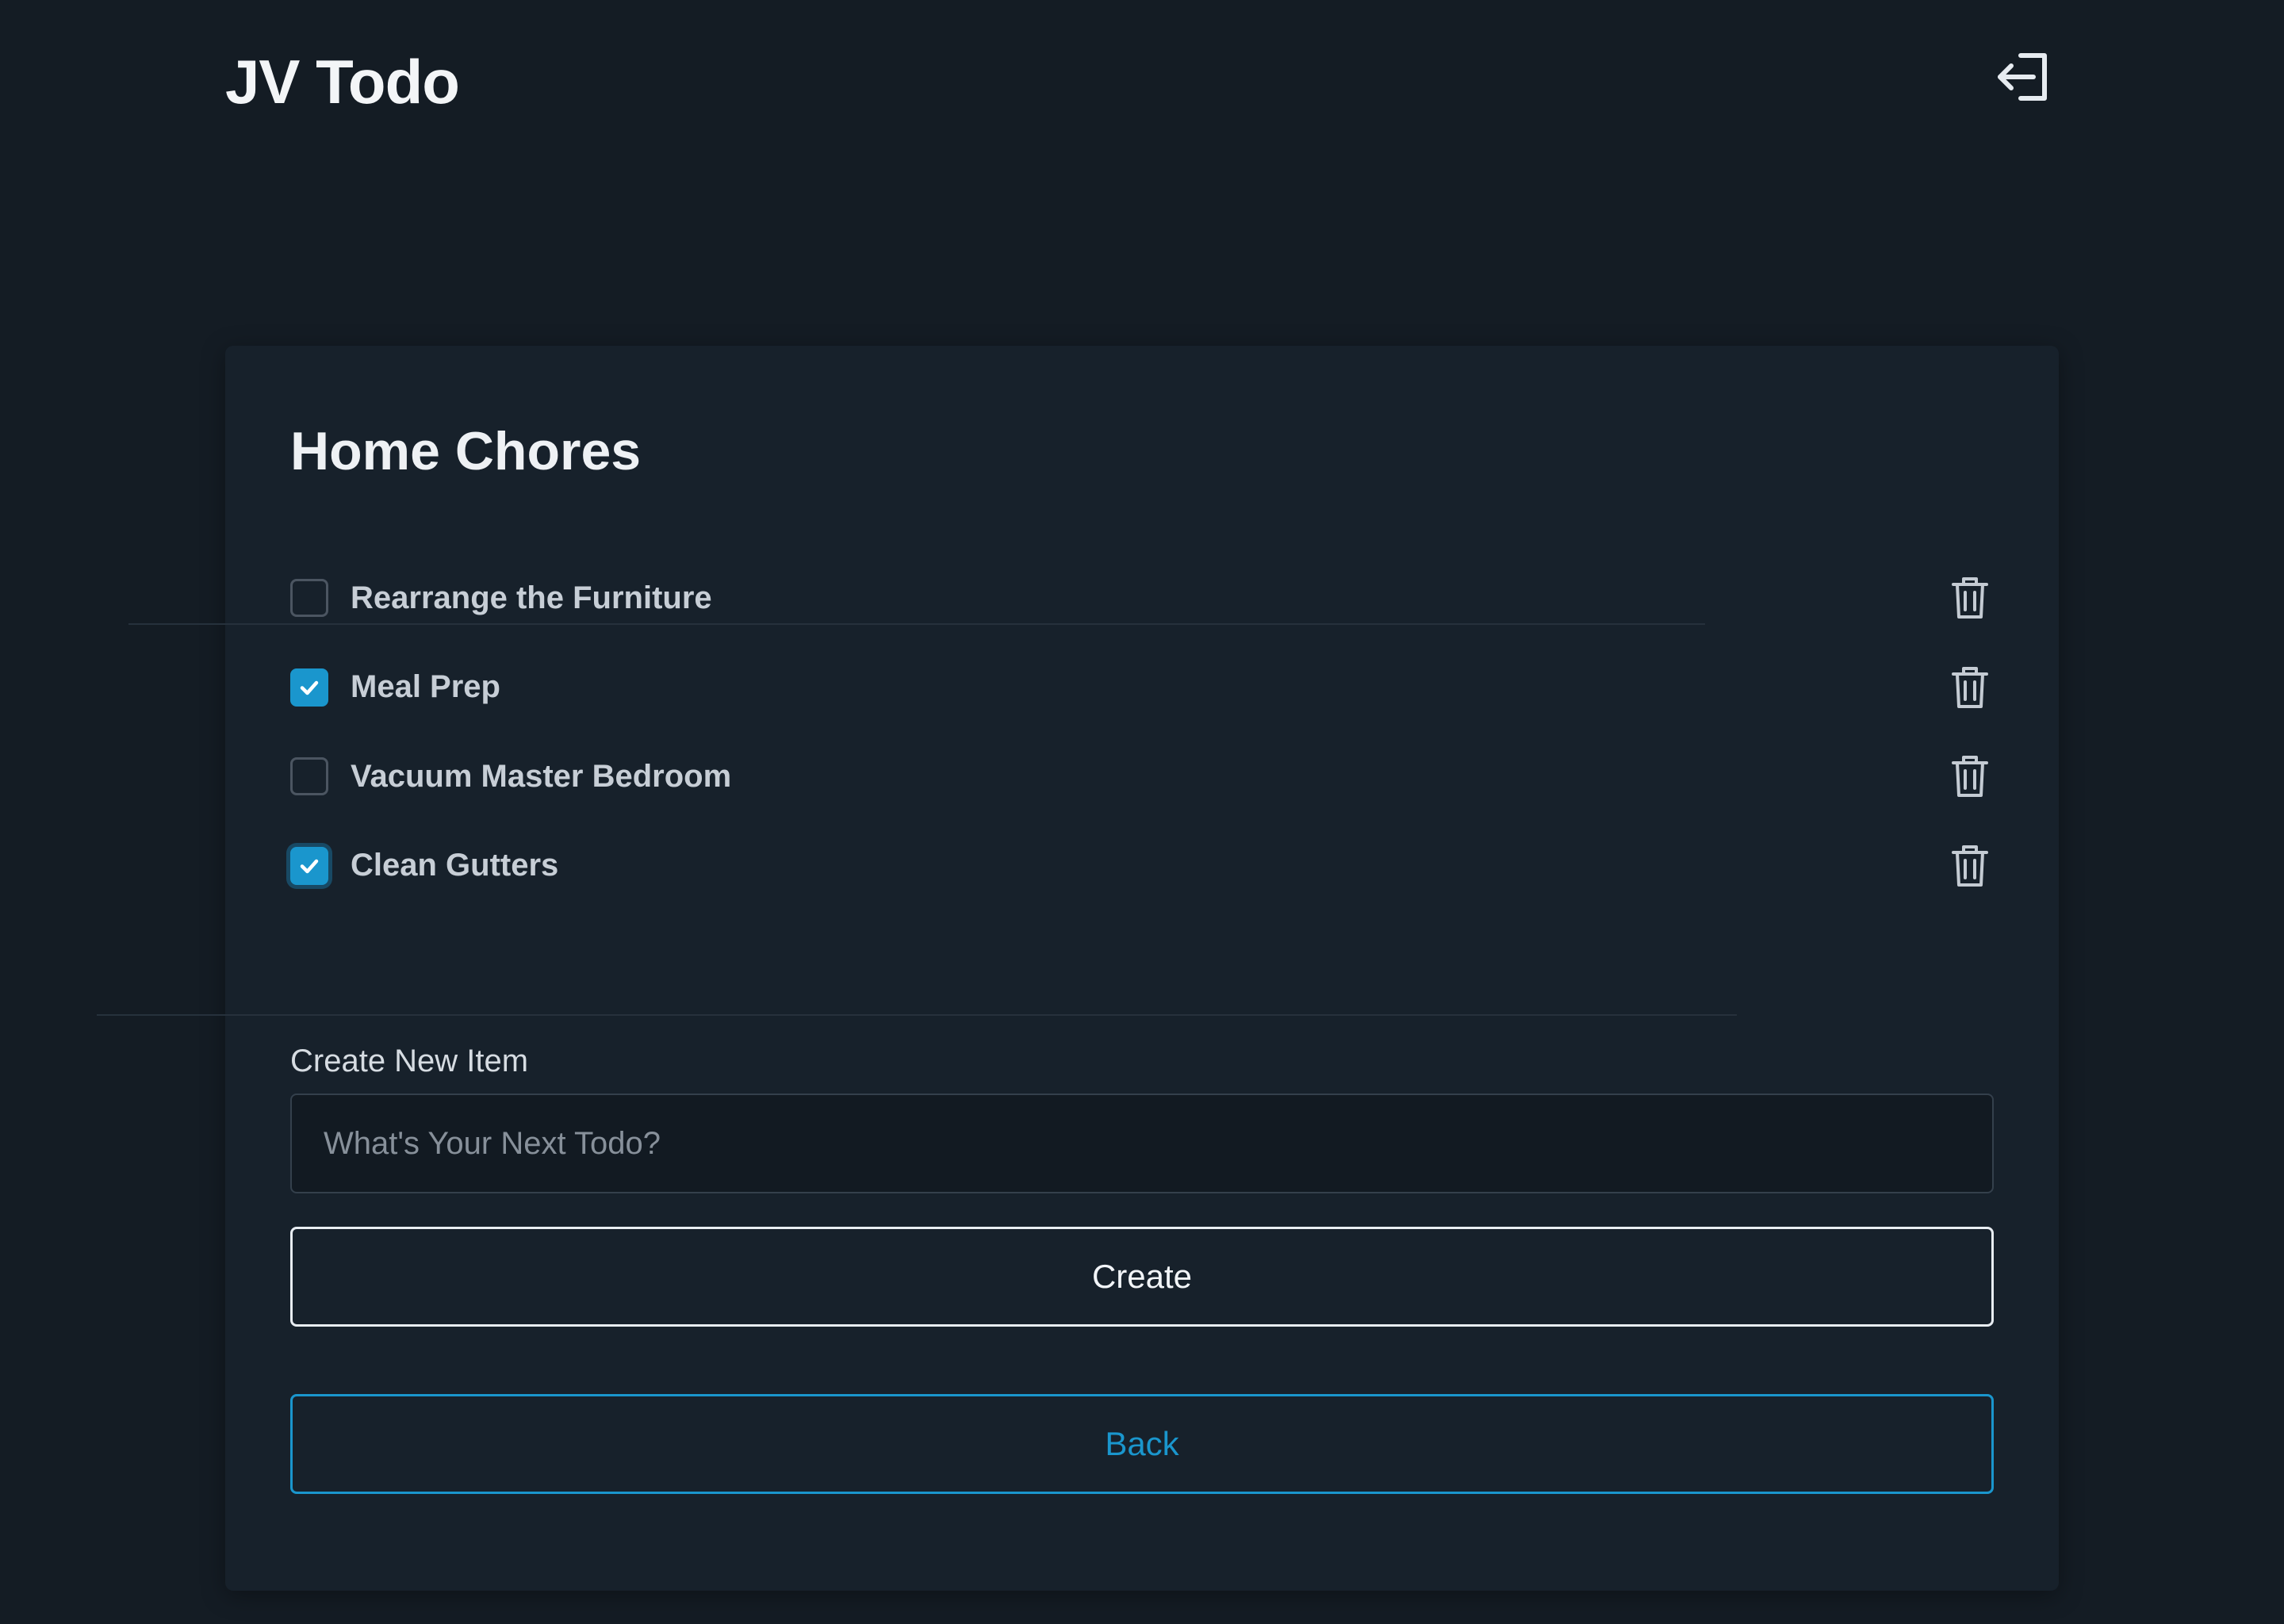 The image size is (2284, 1624). What do you see at coordinates (425, 687) in the screenshot?
I see `todo-label: Meal Prep` at bounding box center [425, 687].